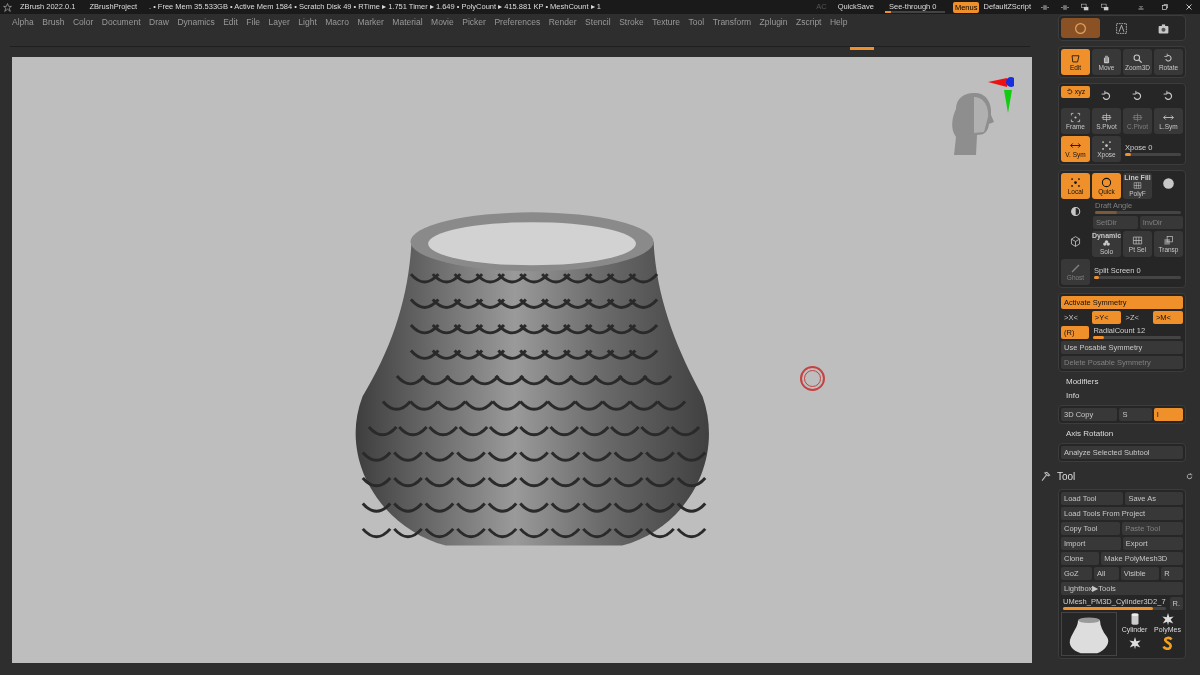 This screenshot has height=675, width=1200. Describe the element at coordinates (517, 22) in the screenshot. I see `menu-item: Preferences` at that location.